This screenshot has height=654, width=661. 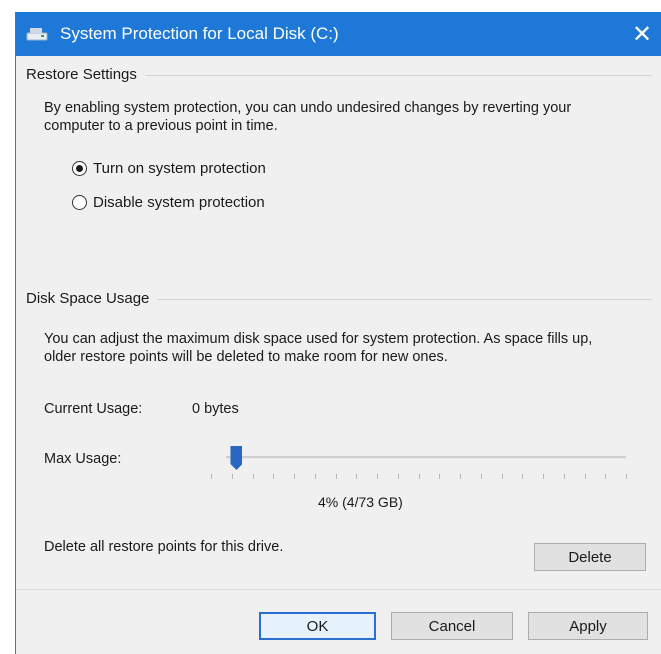 I want to click on max-usage-slider-ticks, so click(x=419, y=477).